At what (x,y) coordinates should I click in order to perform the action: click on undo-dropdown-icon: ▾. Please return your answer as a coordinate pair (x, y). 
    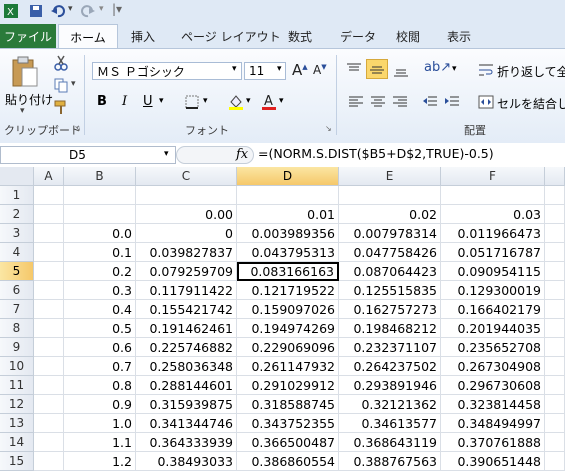
    Looking at the image, I should click on (70, 9).